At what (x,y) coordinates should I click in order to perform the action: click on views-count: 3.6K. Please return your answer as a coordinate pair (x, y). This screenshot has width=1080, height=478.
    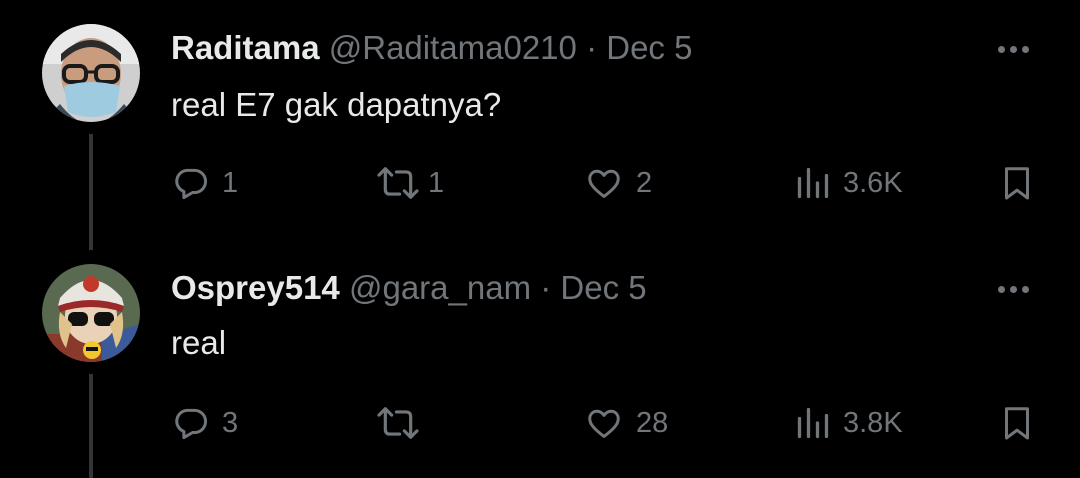
    Looking at the image, I should click on (873, 182).